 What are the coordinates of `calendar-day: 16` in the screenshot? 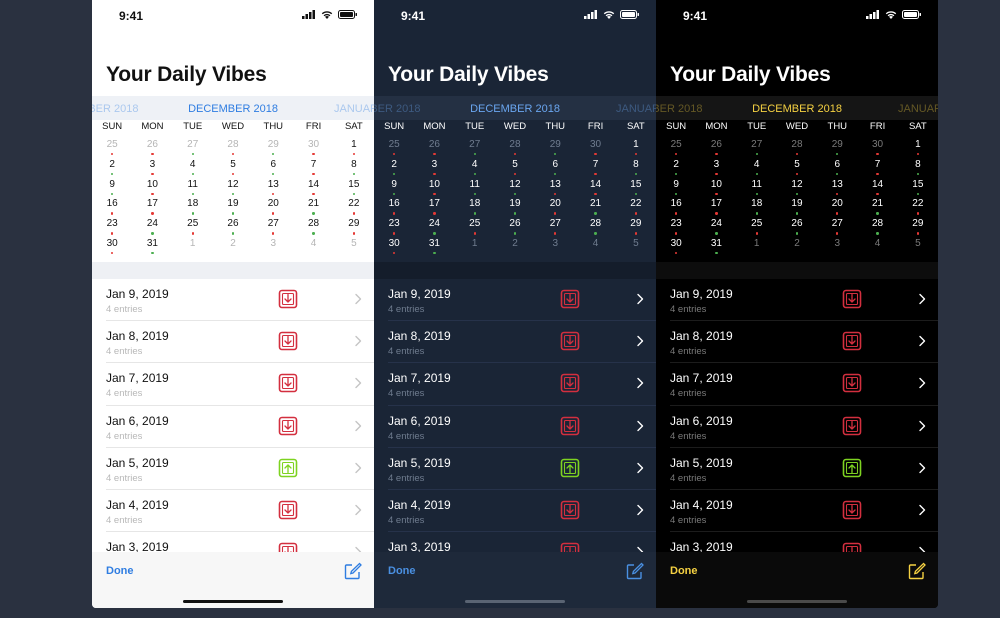 It's located at (112, 207).